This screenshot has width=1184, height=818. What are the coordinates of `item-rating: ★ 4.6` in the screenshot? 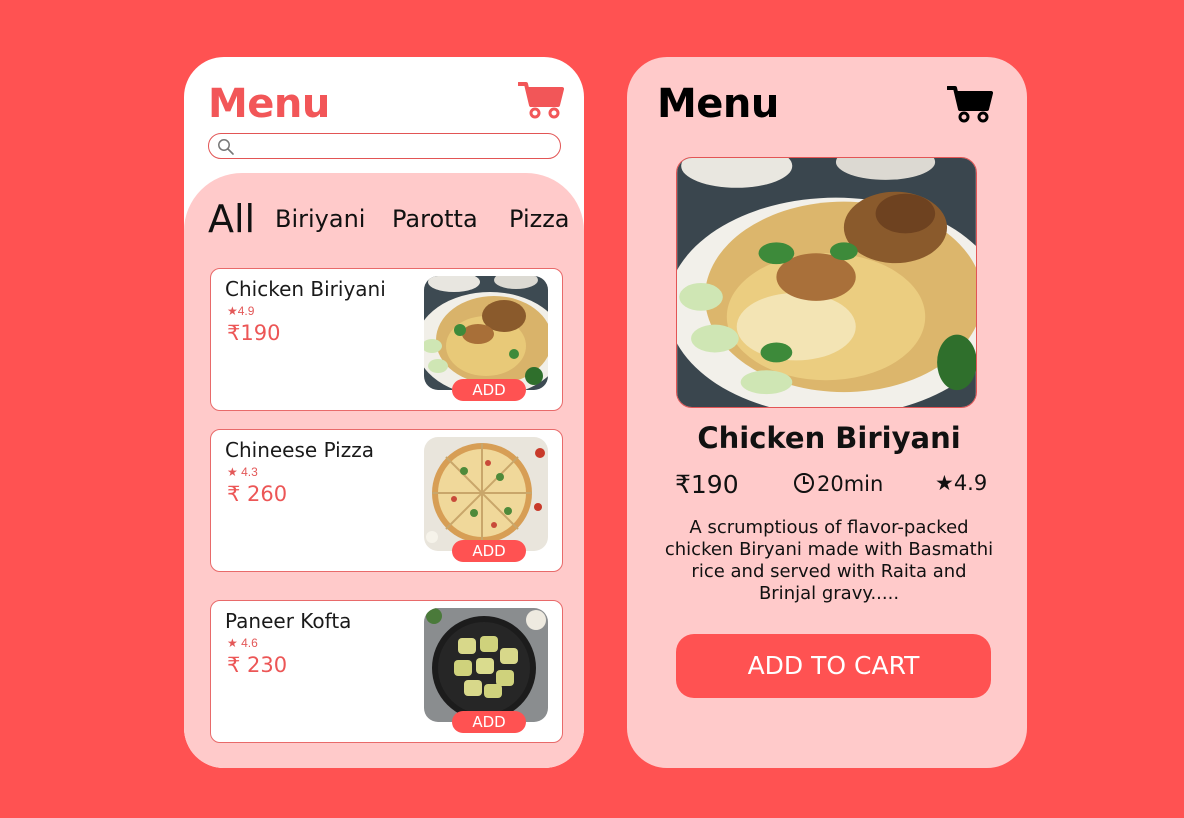 It's located at (242, 643).